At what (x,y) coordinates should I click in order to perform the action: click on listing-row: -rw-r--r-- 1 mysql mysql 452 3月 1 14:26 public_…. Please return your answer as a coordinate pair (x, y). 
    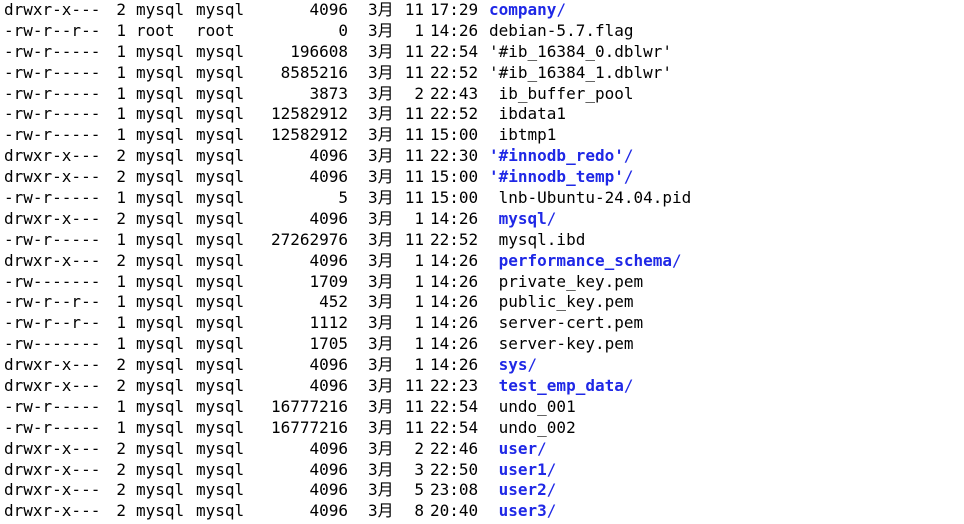
    Looking at the image, I should click on (482, 302).